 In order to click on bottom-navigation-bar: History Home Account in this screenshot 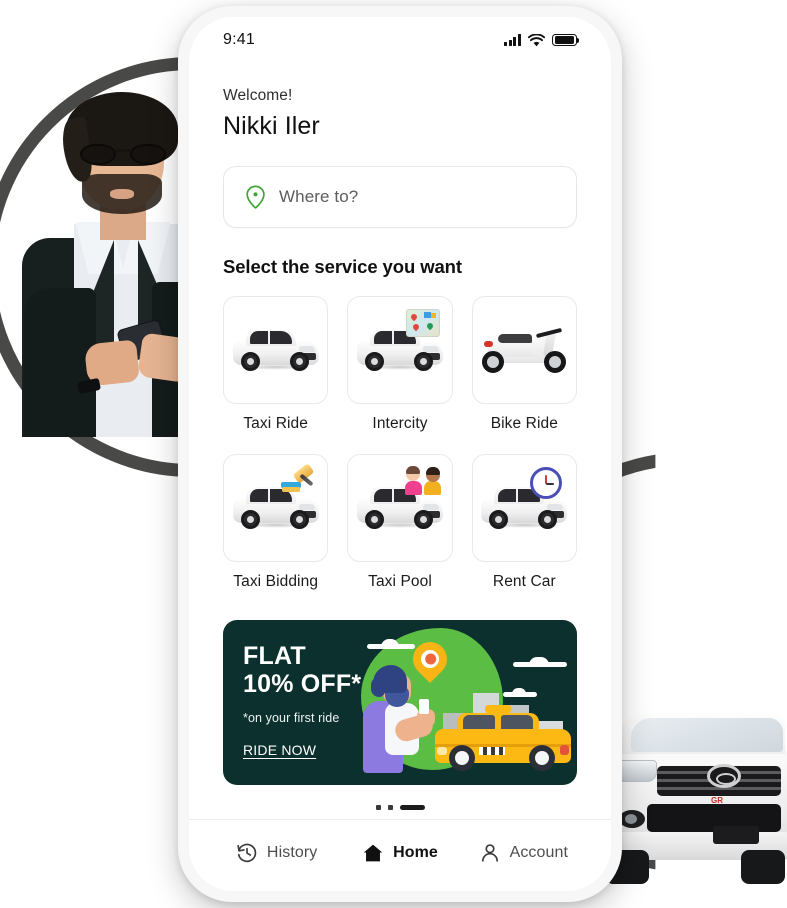, I will do `click(400, 855)`.